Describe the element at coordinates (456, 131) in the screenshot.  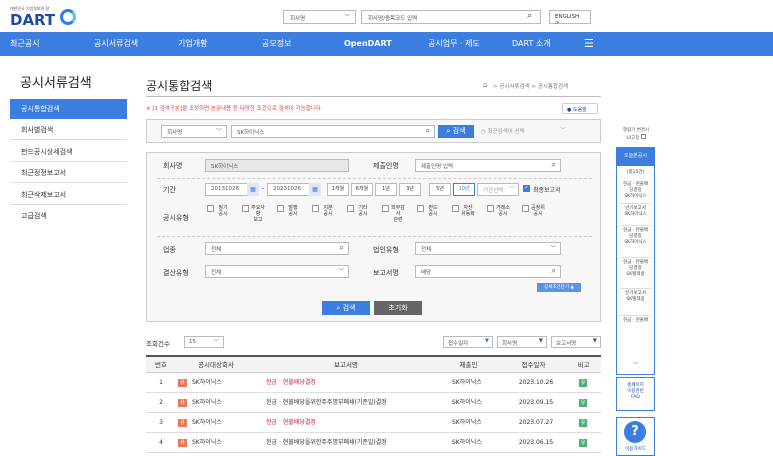
I see `search-button: ⌕ 검색` at that location.